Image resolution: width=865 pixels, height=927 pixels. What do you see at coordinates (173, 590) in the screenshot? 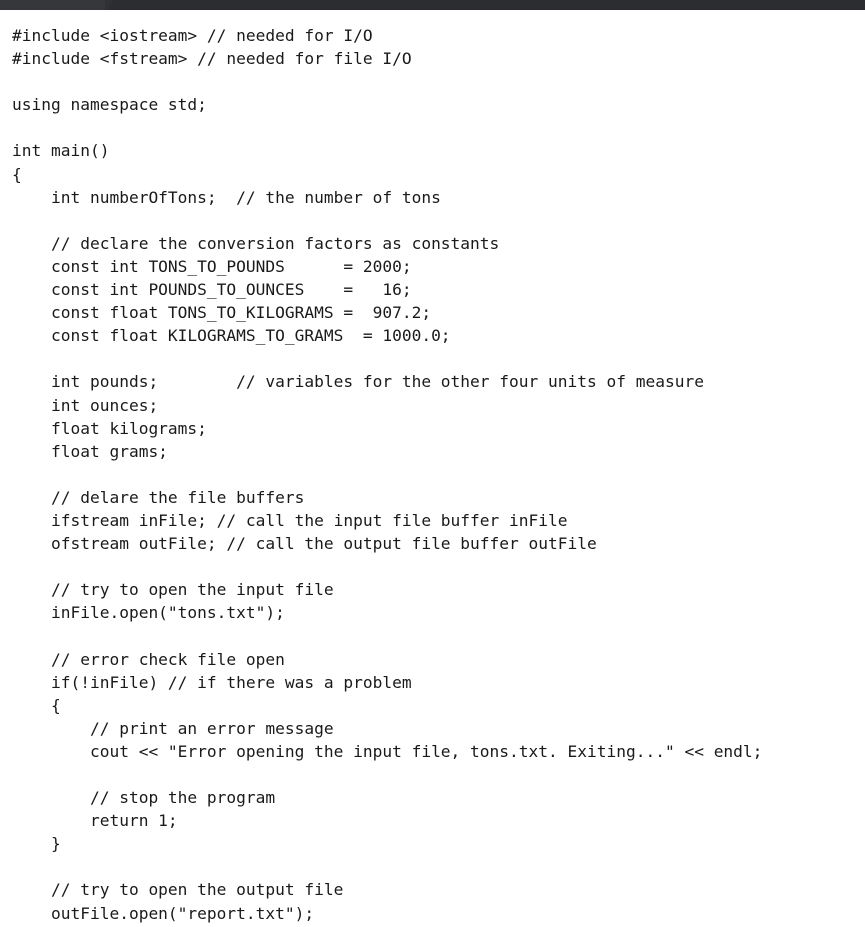
I see `code-line: // try to open the input file` at bounding box center [173, 590].